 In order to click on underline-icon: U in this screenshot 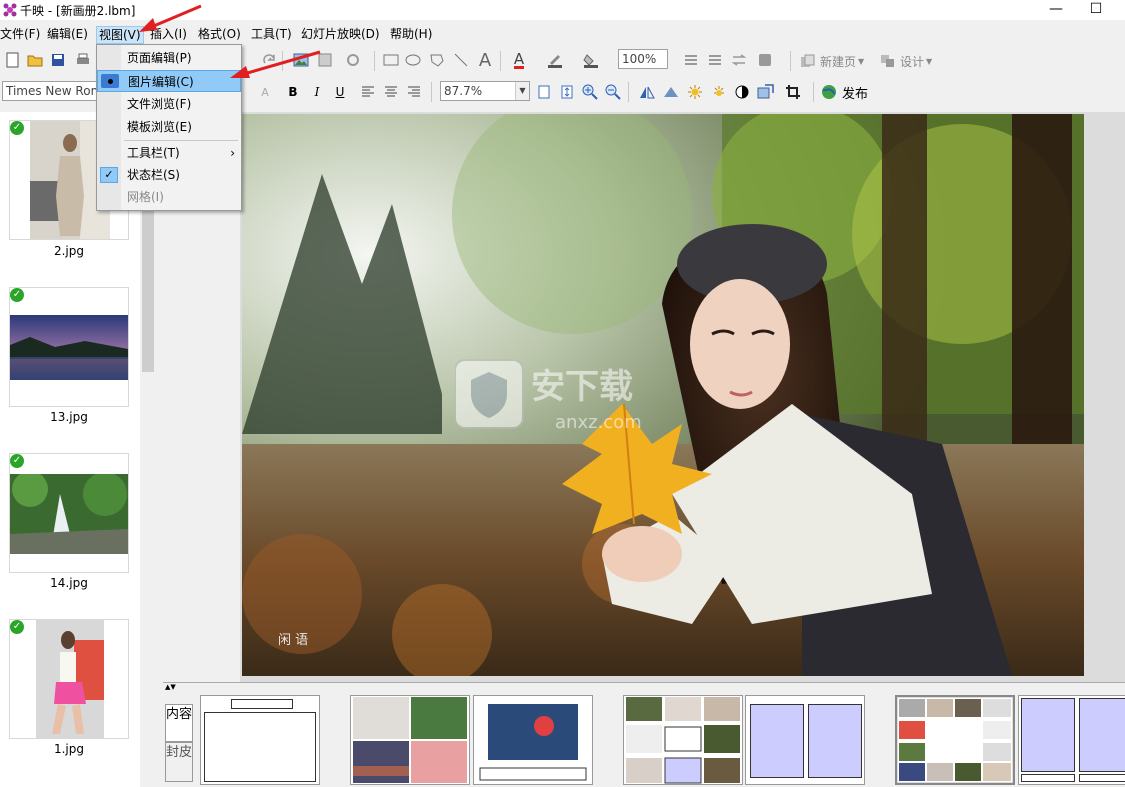, I will do `click(340, 92)`.